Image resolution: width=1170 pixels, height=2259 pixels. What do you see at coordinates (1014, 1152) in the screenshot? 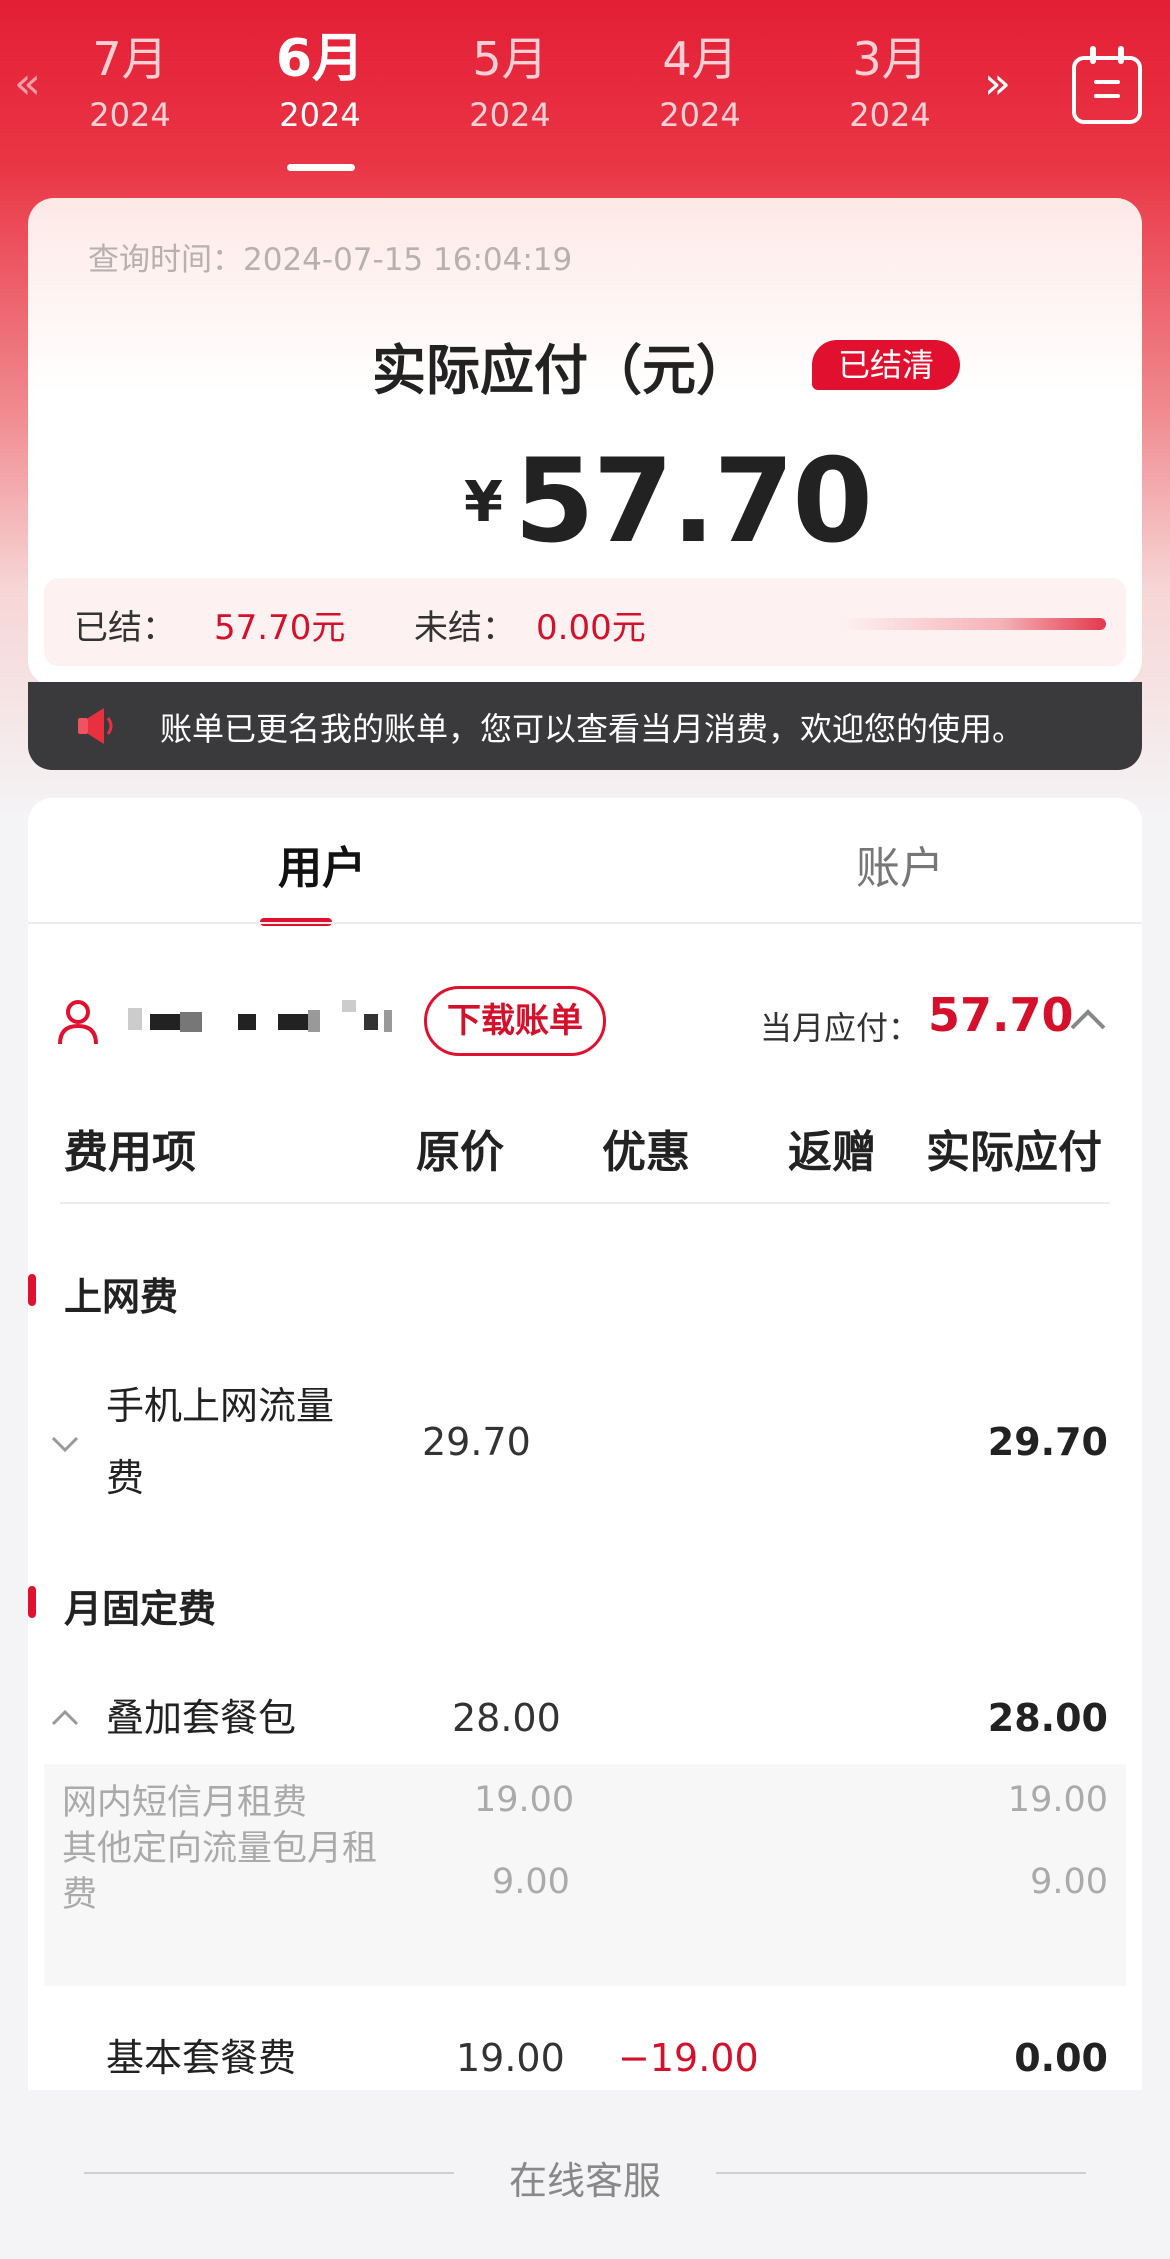
I see `column-header-final: 实际应付` at bounding box center [1014, 1152].